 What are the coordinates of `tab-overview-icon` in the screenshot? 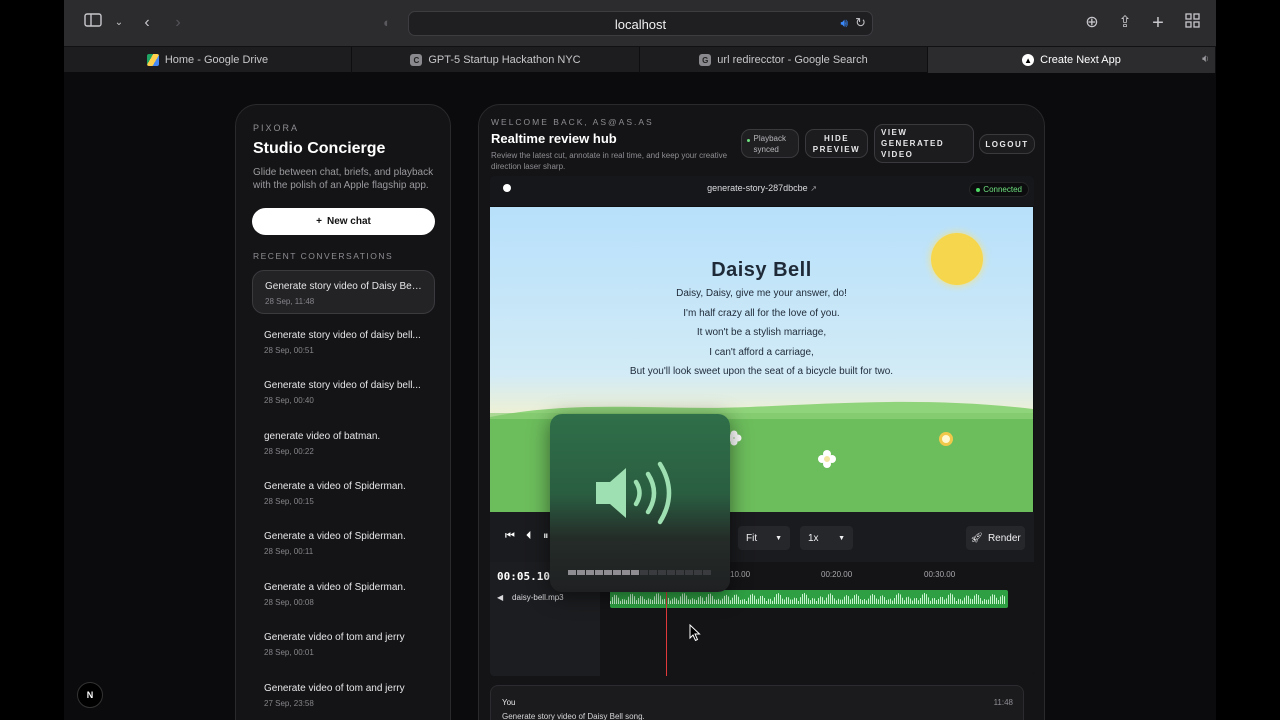 It's located at (1192, 23).